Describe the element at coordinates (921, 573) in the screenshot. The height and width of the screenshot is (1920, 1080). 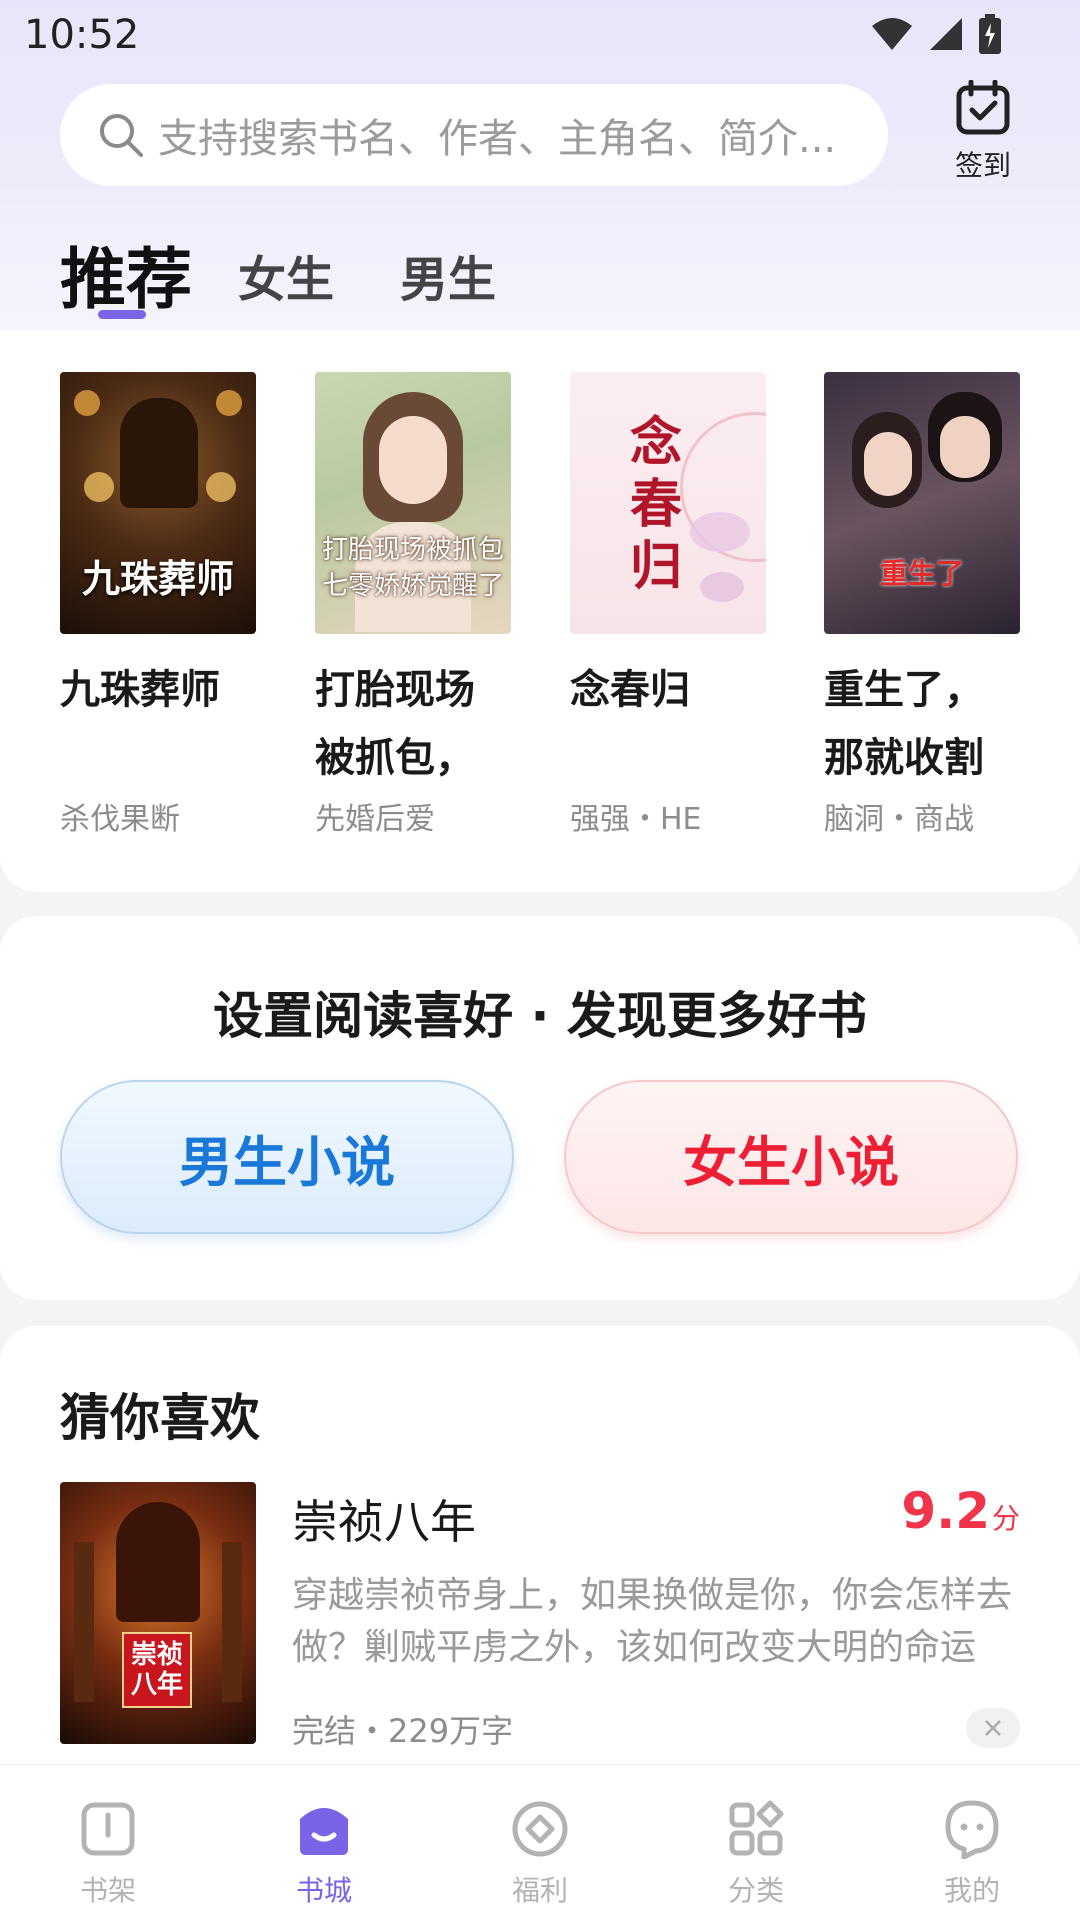
I see `cover-title-text: 重生了` at that location.